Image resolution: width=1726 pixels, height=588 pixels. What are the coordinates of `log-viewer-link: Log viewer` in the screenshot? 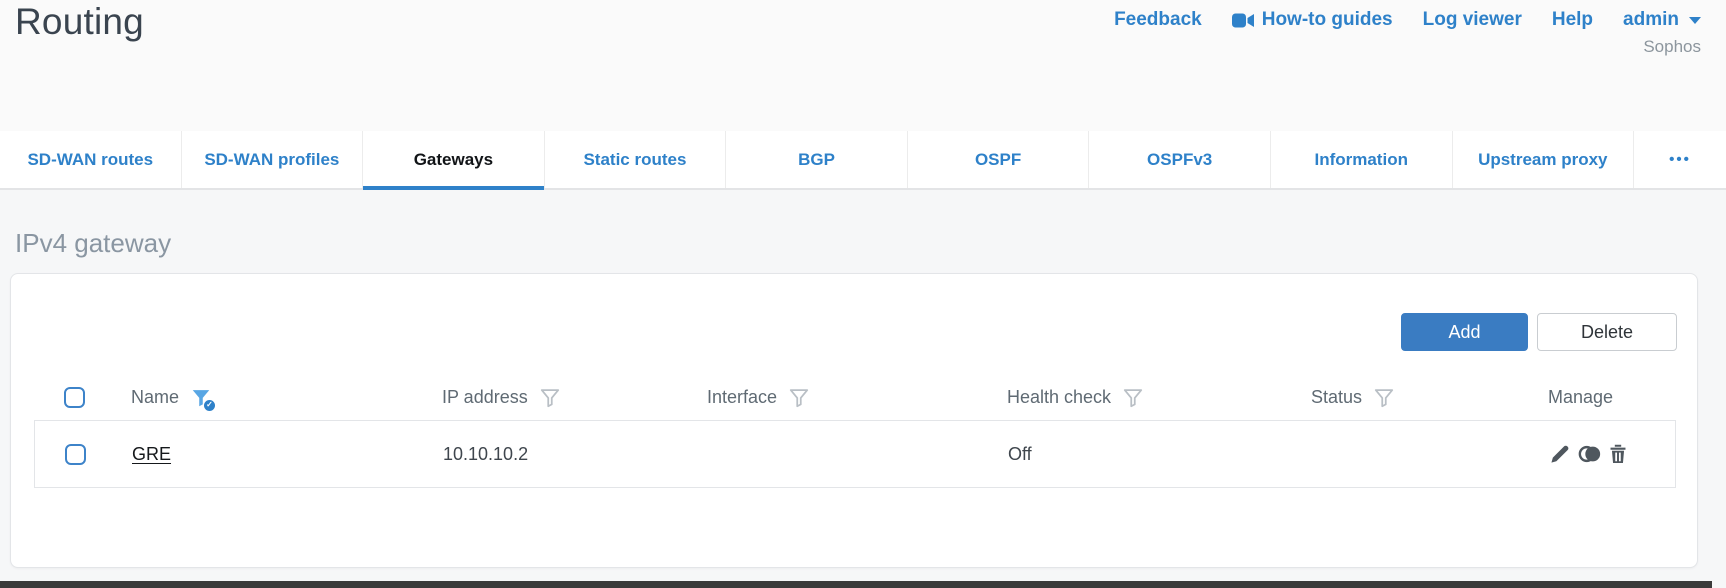 It's located at (1472, 20).